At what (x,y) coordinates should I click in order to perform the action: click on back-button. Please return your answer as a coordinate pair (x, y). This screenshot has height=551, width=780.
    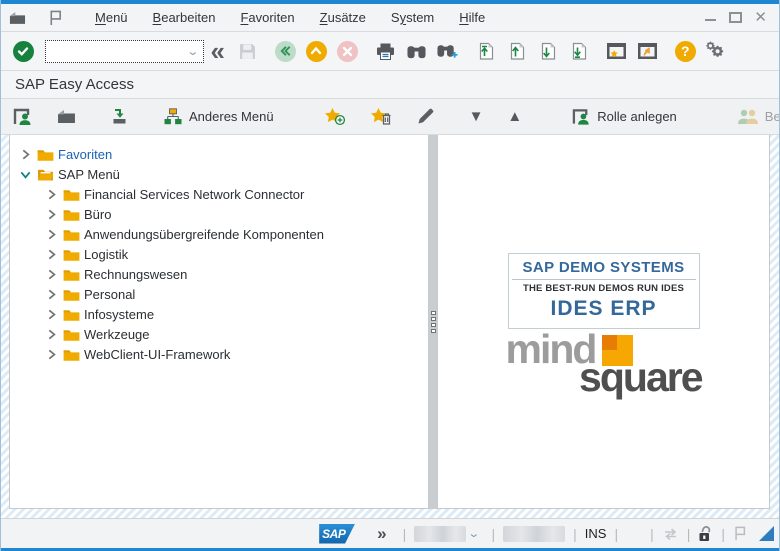
    Looking at the image, I should click on (285, 51).